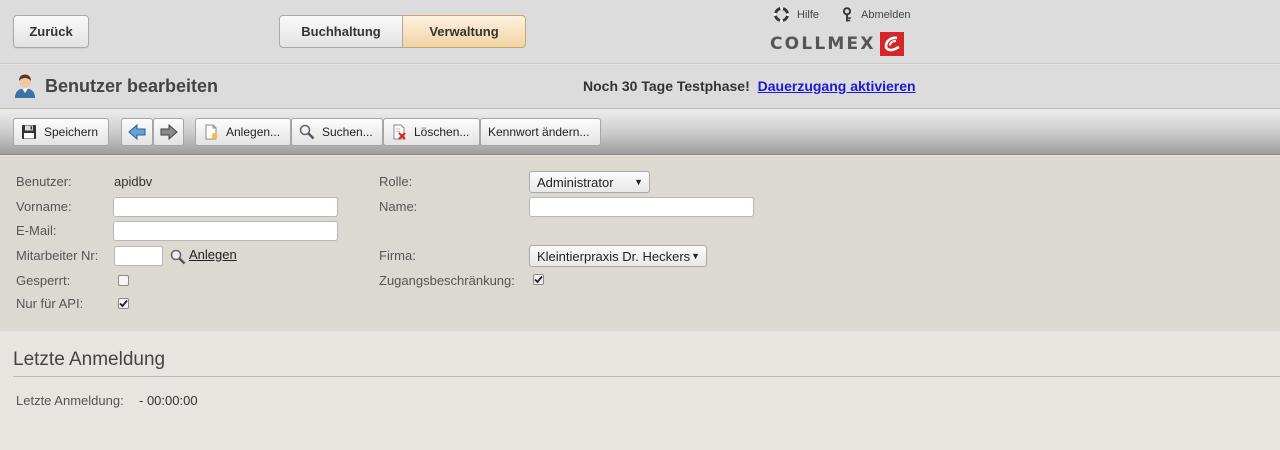 Image resolution: width=1280 pixels, height=450 pixels. Describe the element at coordinates (36, 230) in the screenshot. I see `email-label: E-Mail:` at that location.